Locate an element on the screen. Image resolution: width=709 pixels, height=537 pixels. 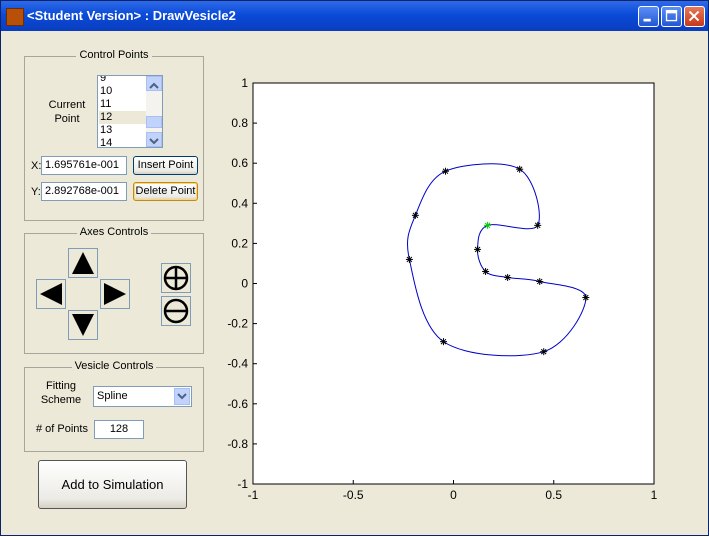
y-tick-label: -0.8 is located at coordinates (237, 444).